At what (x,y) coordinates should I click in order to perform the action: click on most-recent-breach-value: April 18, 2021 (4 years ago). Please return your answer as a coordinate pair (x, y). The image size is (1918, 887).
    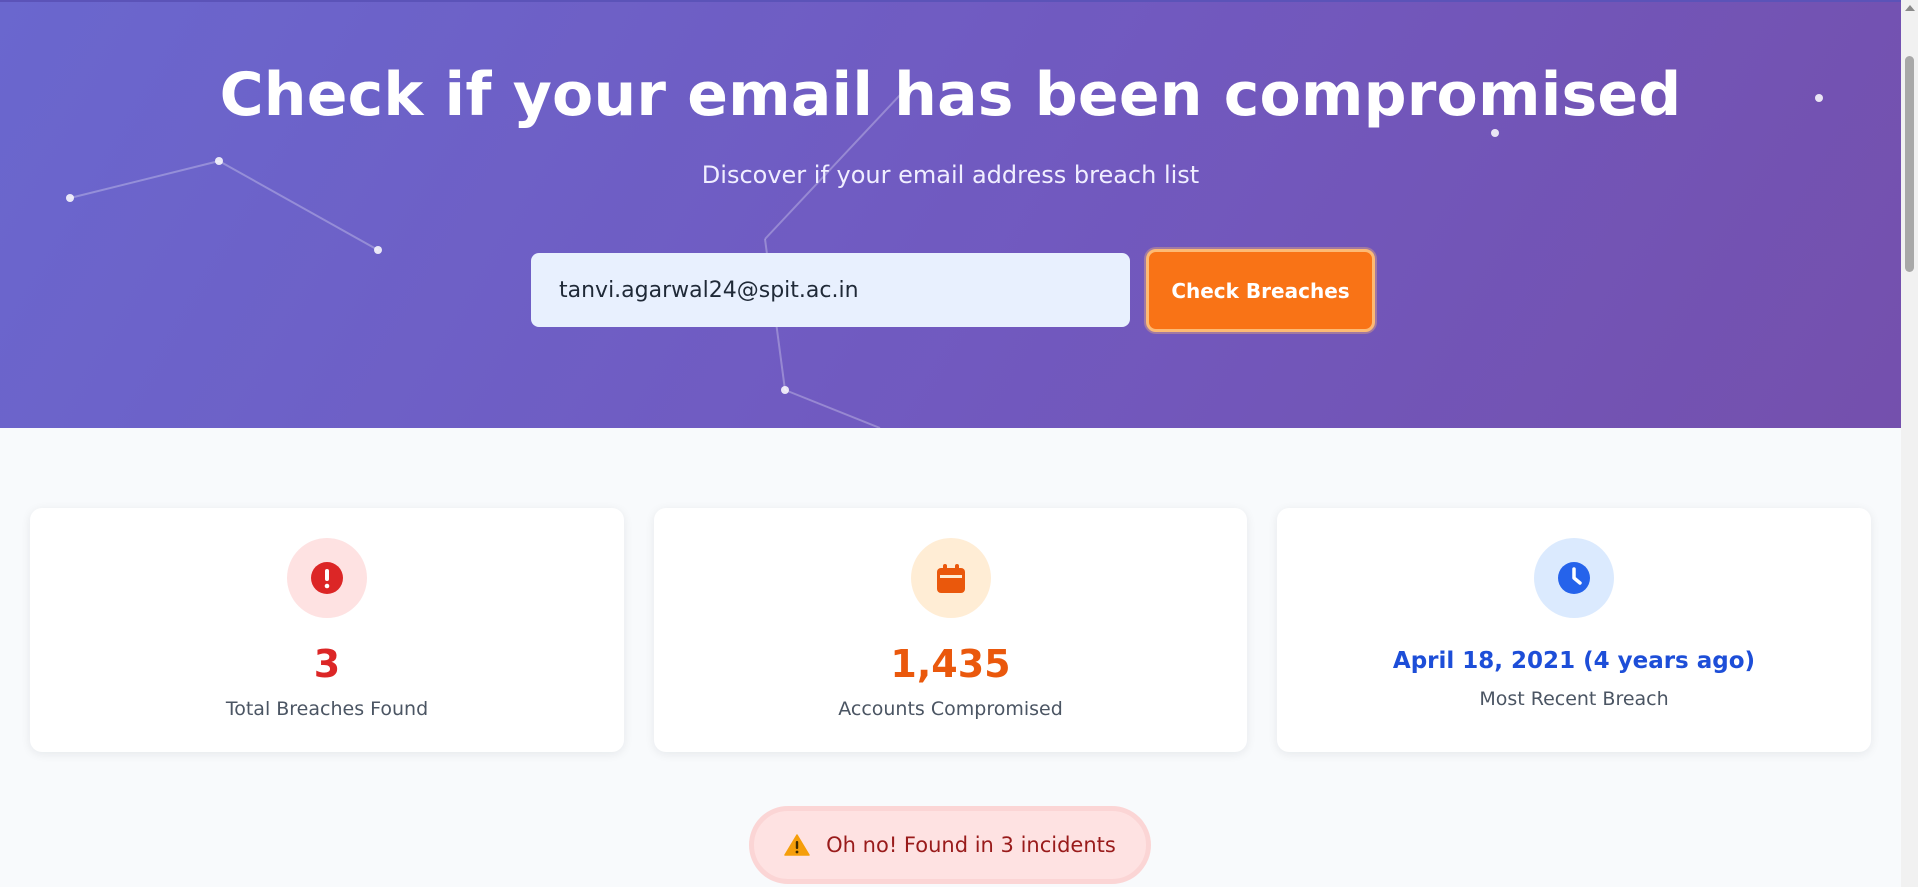
    Looking at the image, I should click on (1574, 661).